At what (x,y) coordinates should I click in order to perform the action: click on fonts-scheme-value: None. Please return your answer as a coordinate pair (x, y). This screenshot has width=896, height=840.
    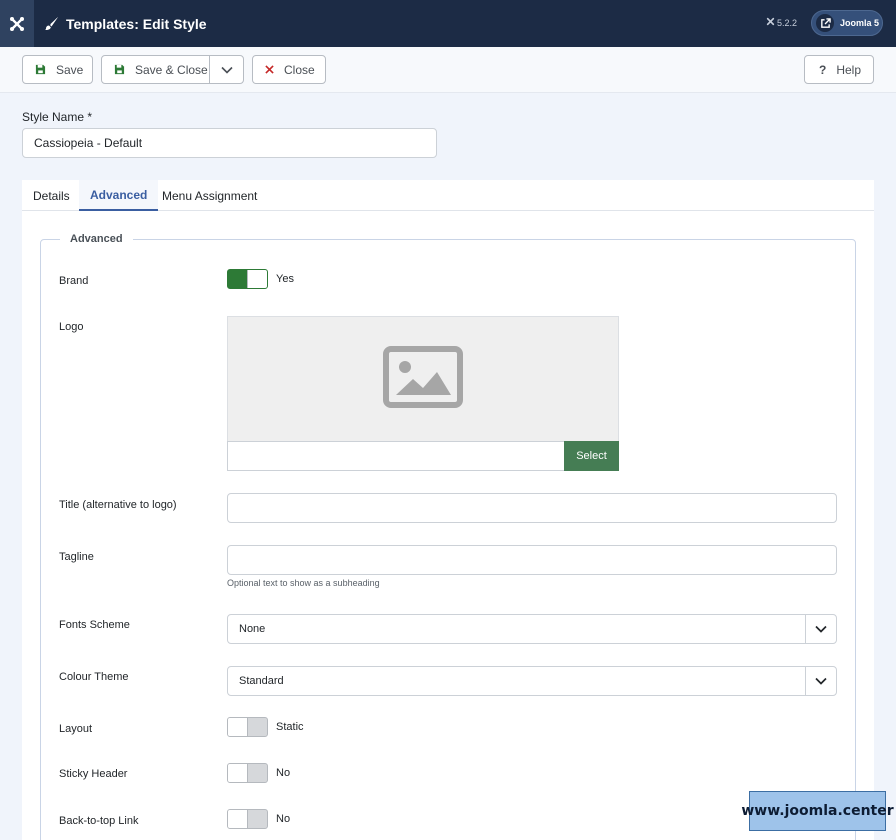
    Looking at the image, I should click on (252, 629).